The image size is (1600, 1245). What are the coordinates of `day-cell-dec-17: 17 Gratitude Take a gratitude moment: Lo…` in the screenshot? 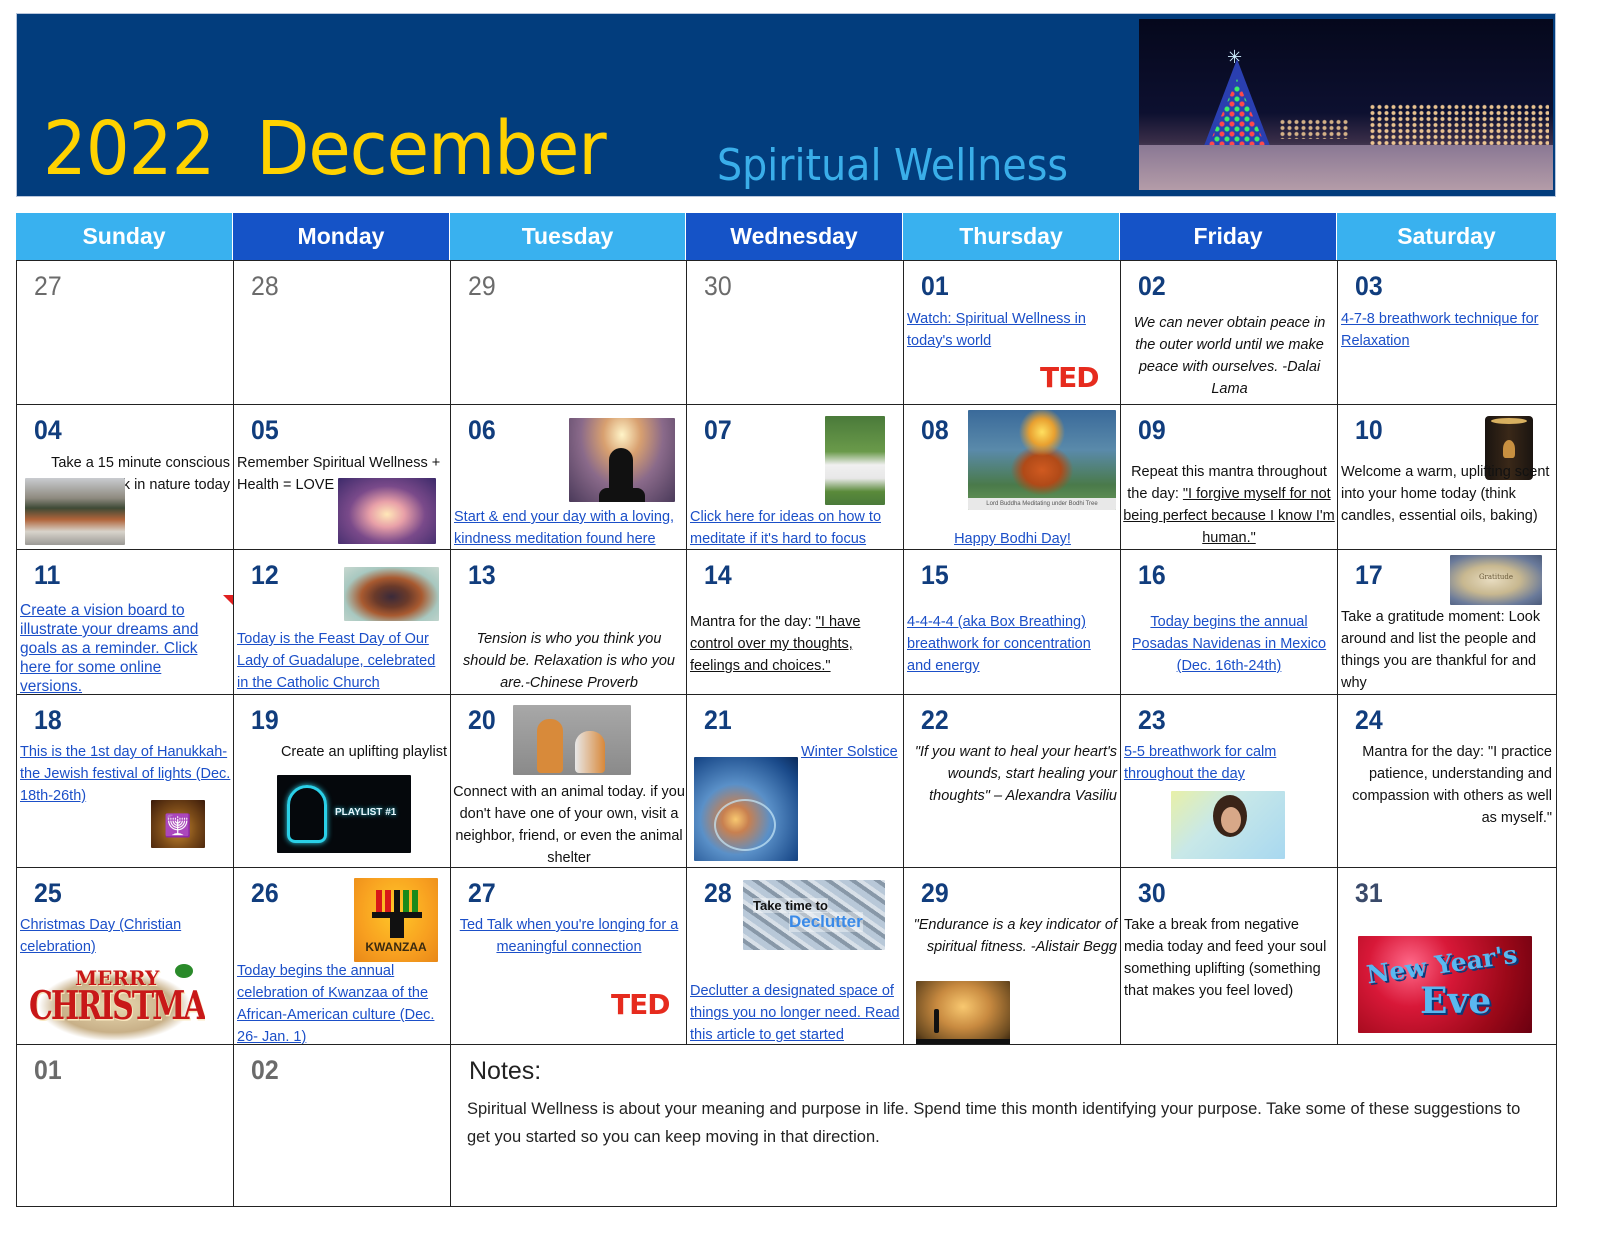 It's located at (1447, 622).